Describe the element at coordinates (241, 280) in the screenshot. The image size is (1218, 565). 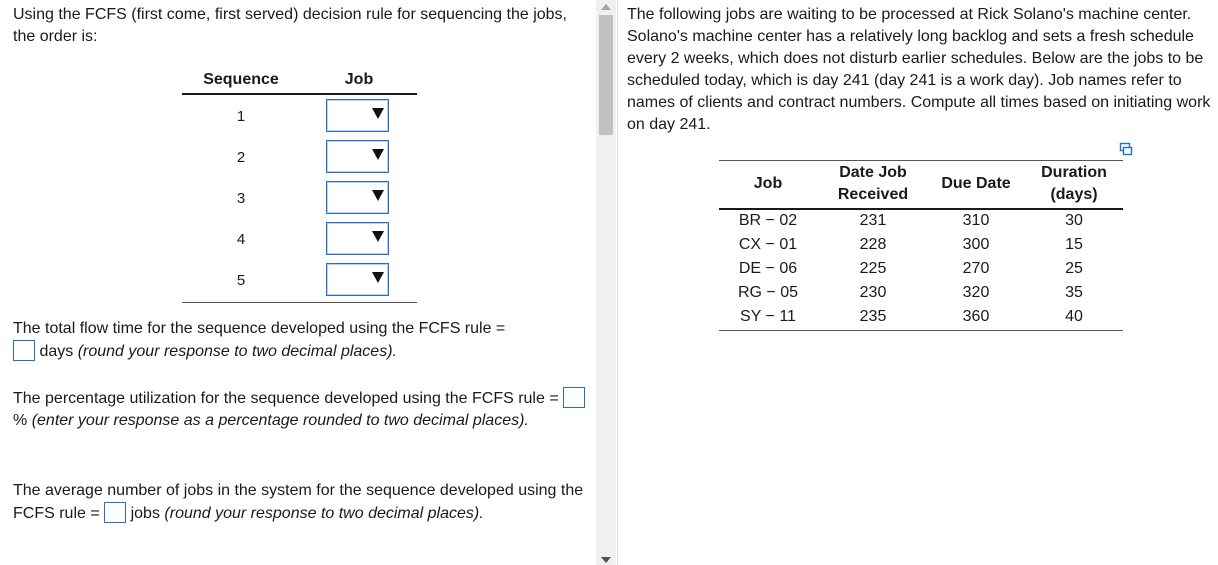
I see `sequence-number: 5` at that location.